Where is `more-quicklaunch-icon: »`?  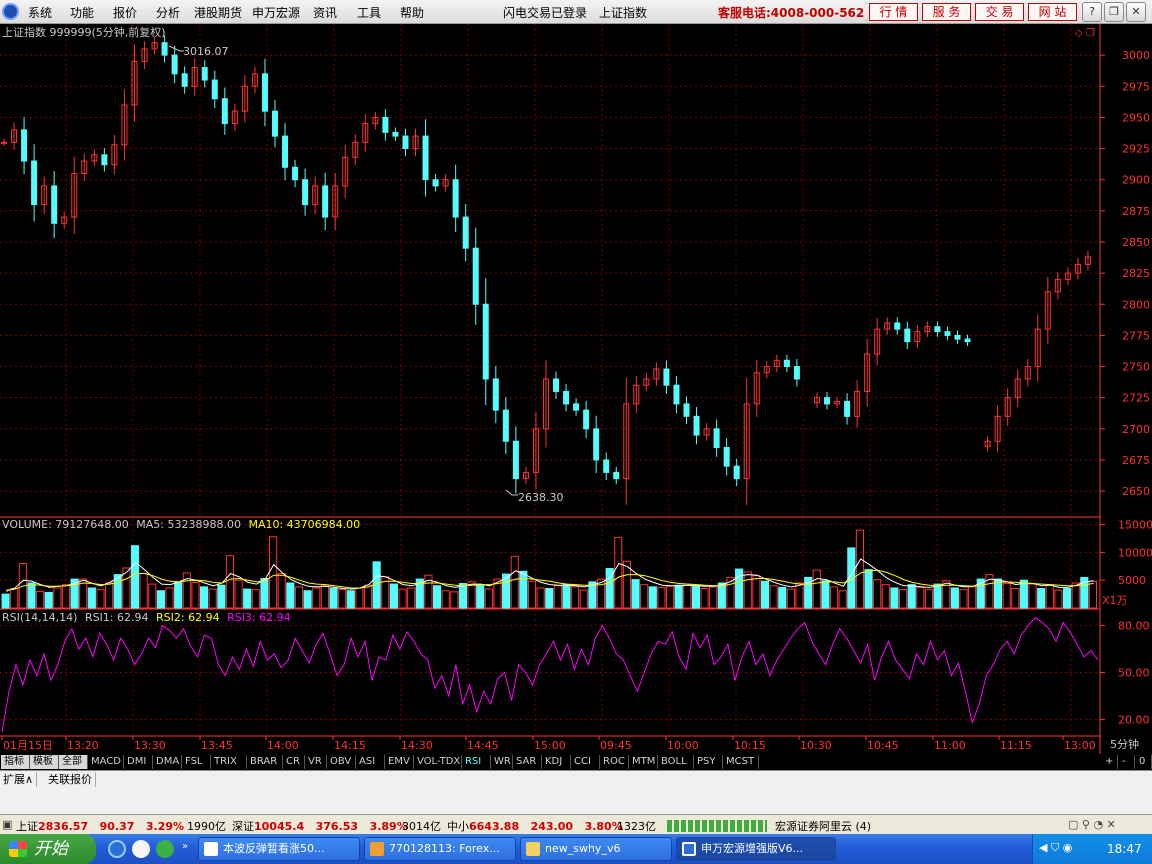
more-quicklaunch-icon: » is located at coordinates (185, 846).